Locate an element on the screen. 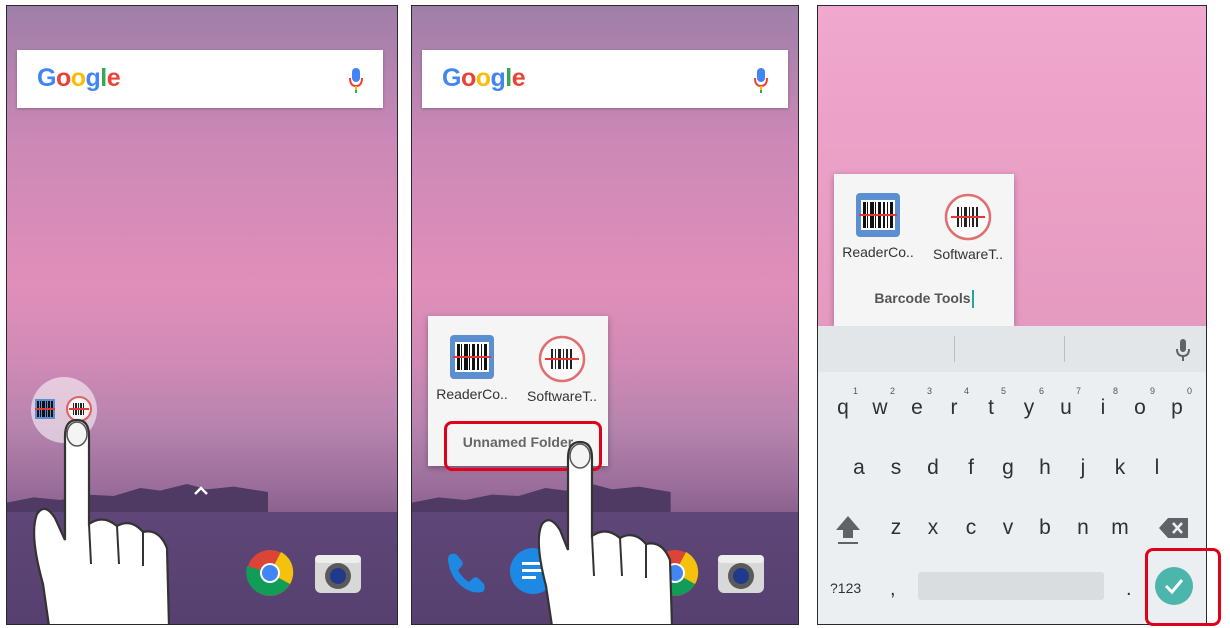 This screenshot has height=628, width=1230. key-i: 8i is located at coordinates (1103, 403).